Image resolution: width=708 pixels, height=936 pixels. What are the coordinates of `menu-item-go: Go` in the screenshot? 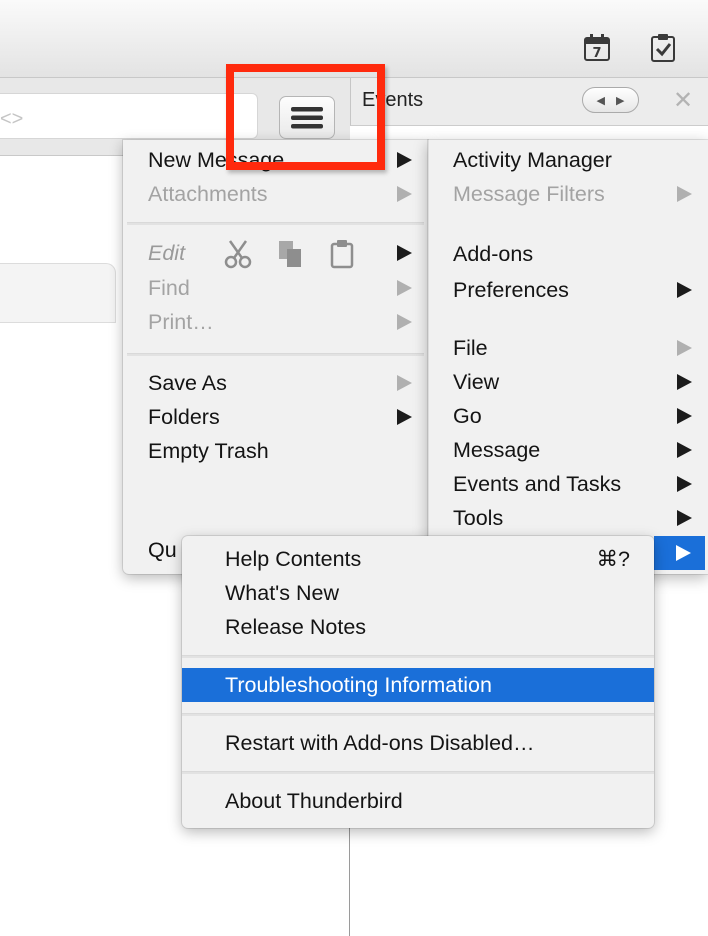 It's located at (568, 416).